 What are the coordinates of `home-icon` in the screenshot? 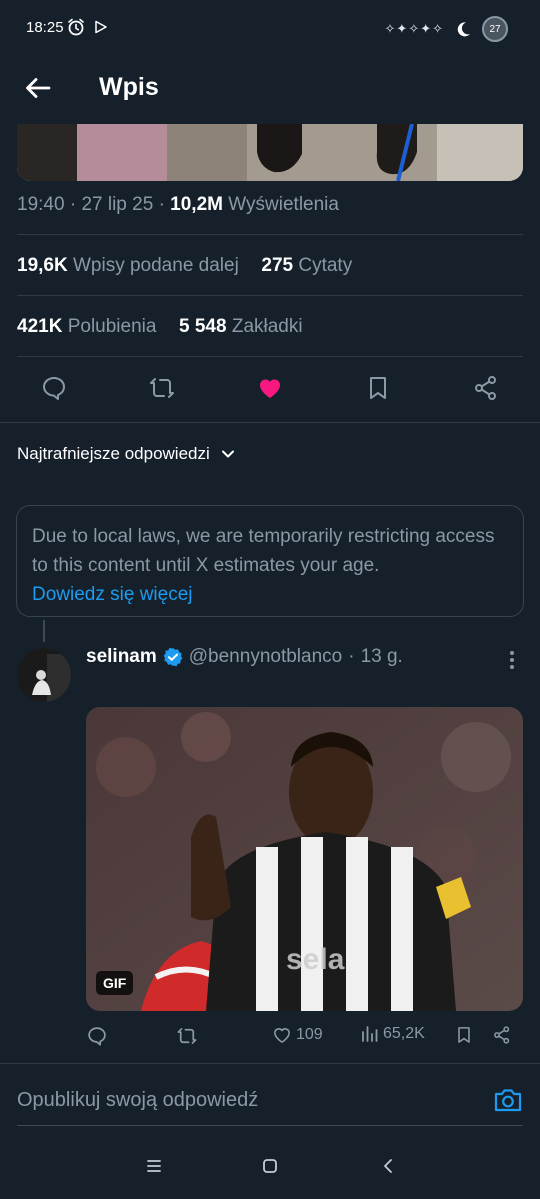 It's located at (270, 1166).